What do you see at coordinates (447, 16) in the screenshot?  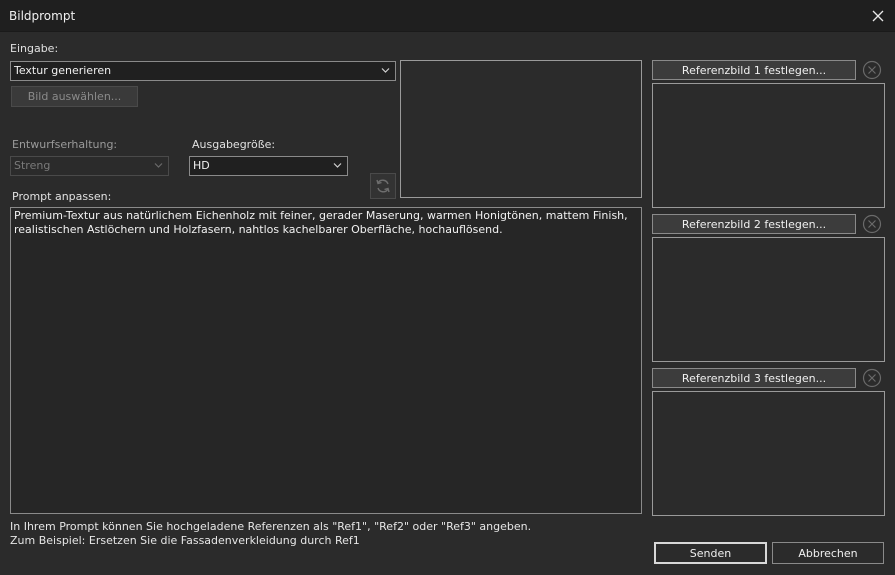 I see `title-bar: Bildprompt` at bounding box center [447, 16].